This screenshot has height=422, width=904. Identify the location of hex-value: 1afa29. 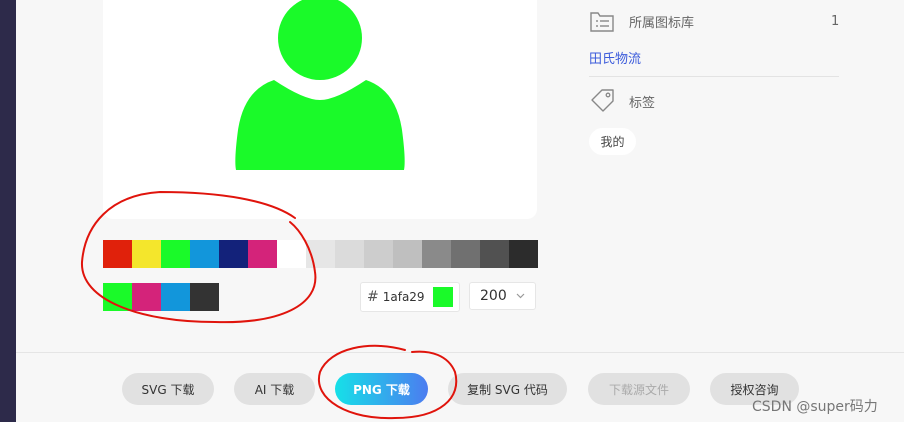
(408, 297).